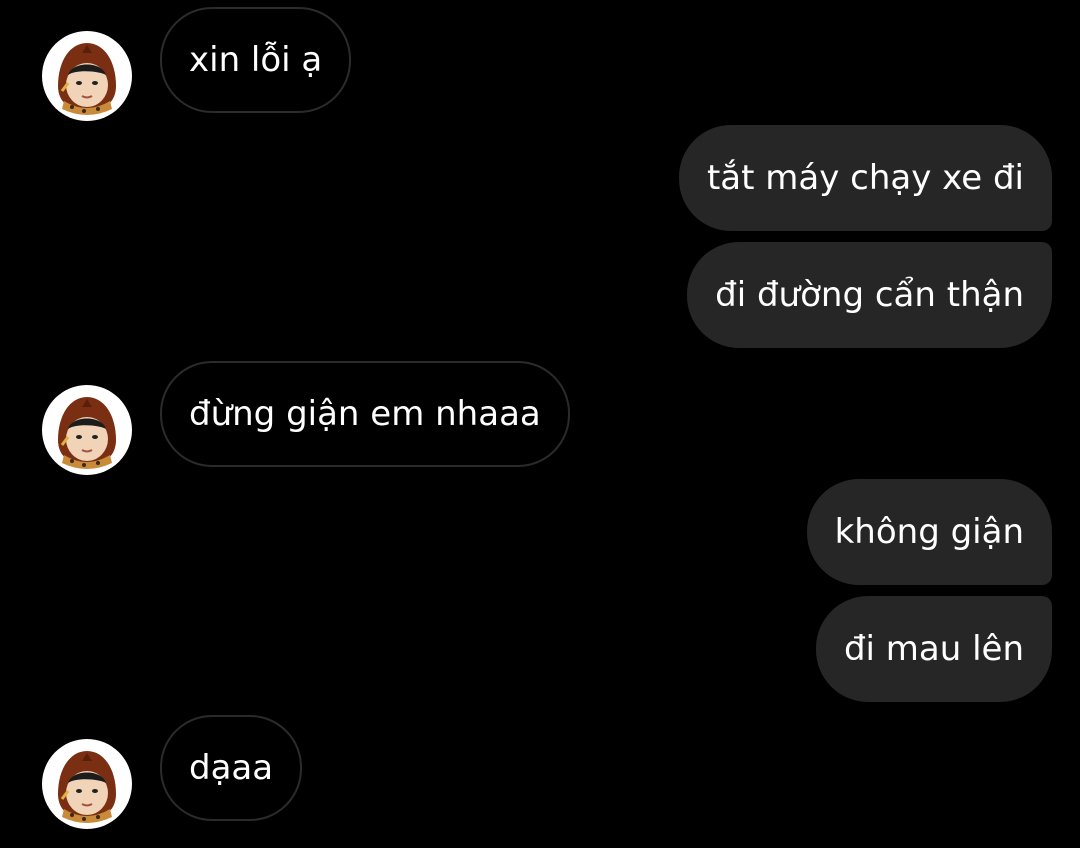 The image size is (1080, 848). What do you see at coordinates (365, 414) in the screenshot?
I see `received-message-bubble: đừng giận em nhaaa` at bounding box center [365, 414].